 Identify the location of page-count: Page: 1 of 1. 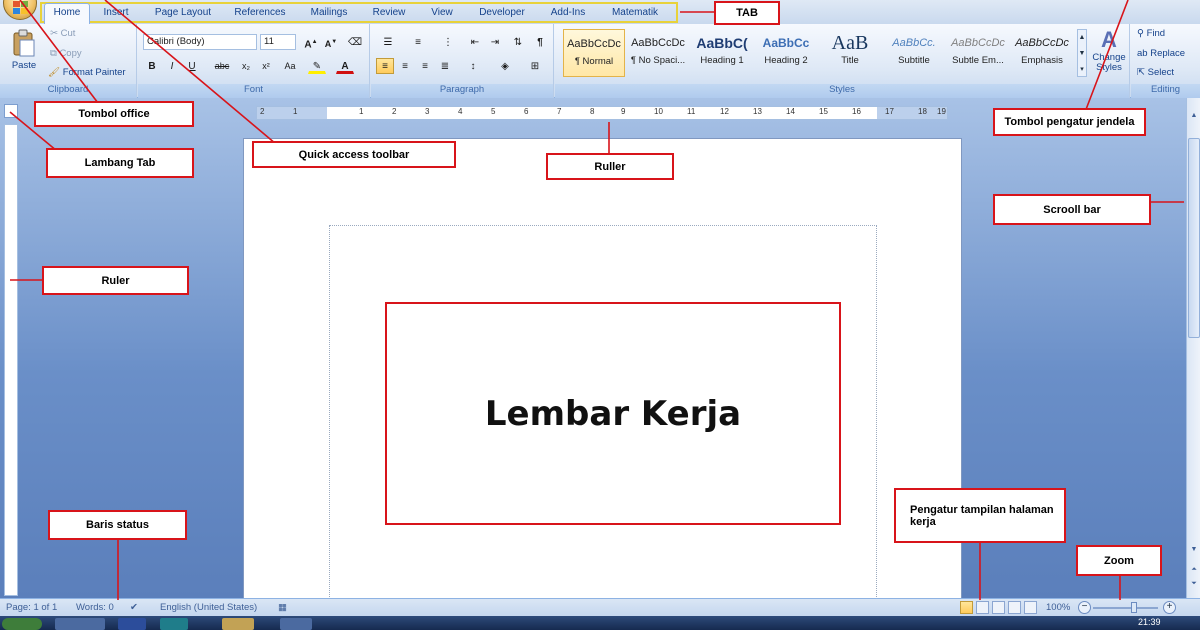
(31, 607).